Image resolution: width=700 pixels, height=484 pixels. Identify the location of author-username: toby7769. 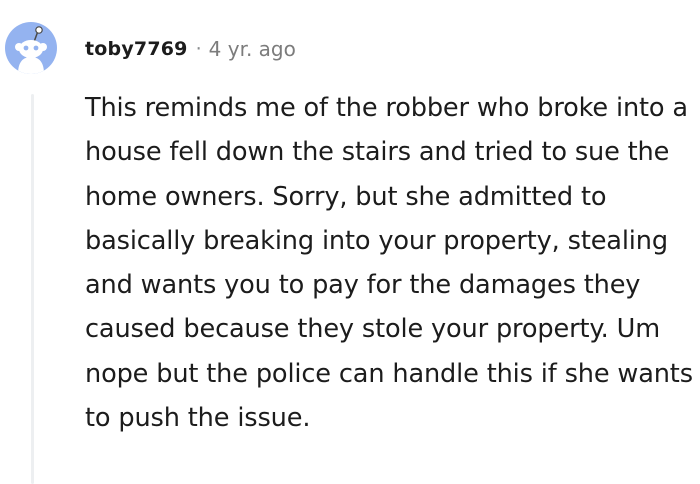
(136, 49).